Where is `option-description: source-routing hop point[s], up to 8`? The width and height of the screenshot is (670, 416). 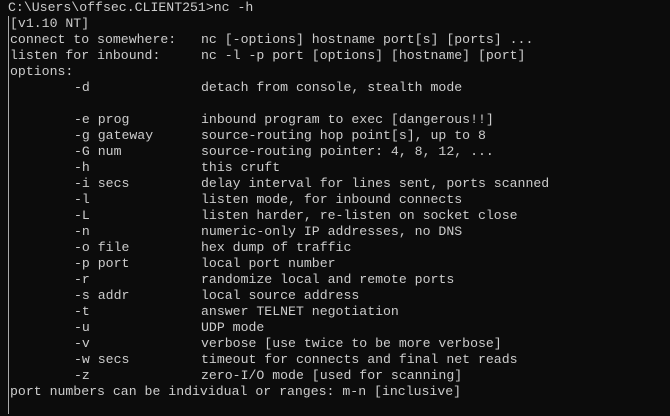 option-description: source-routing hop point[s], up to 8 is located at coordinates (343, 135).